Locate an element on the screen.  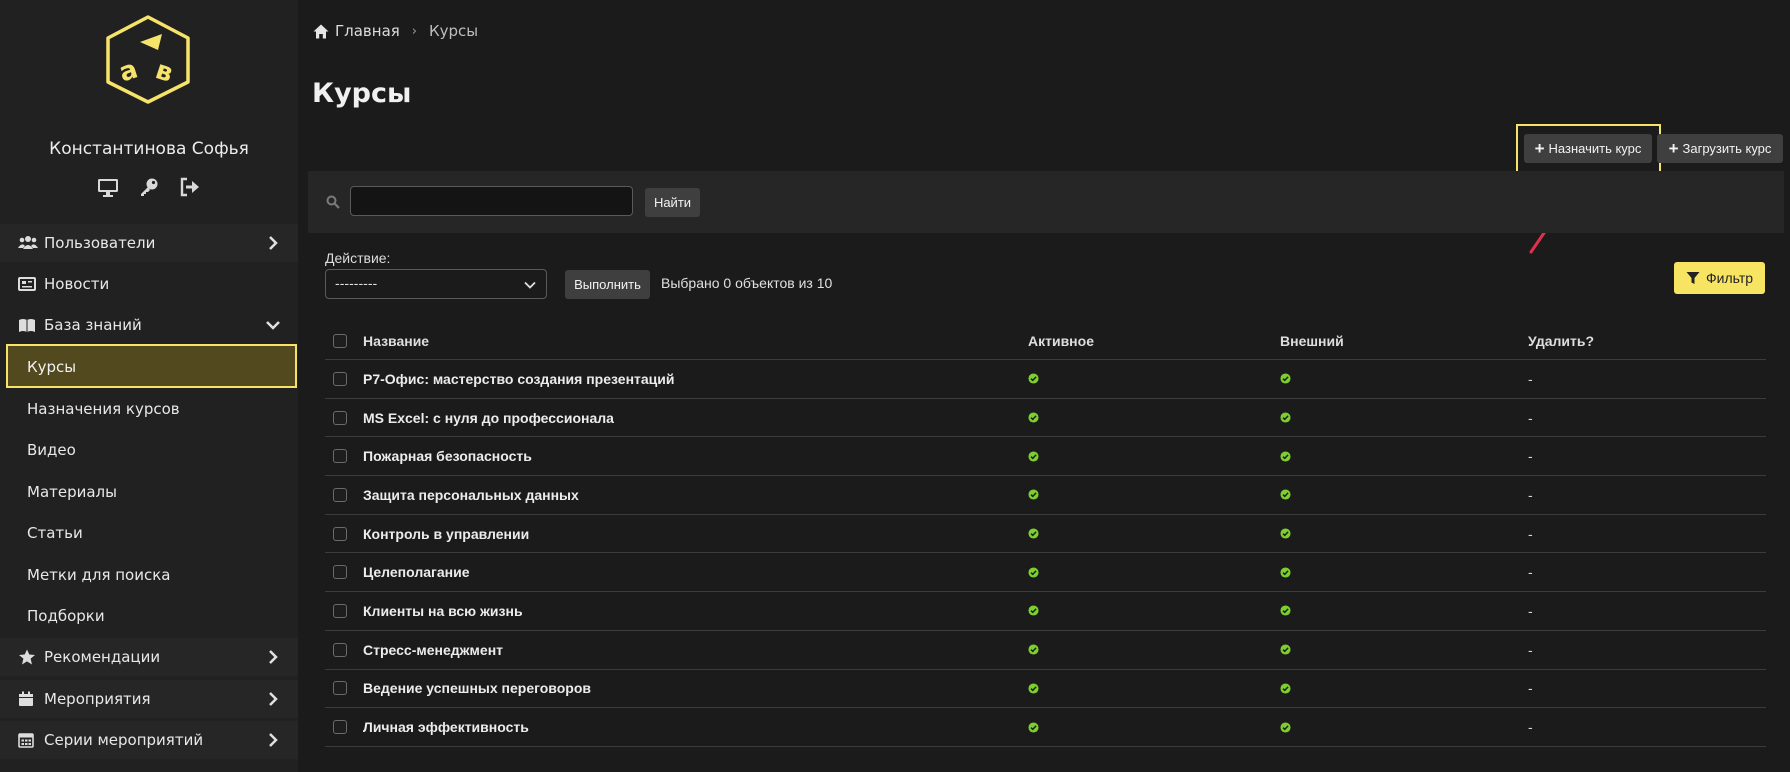
sidebar-item-course-assignments: Назначения курсов is located at coordinates (149, 409).